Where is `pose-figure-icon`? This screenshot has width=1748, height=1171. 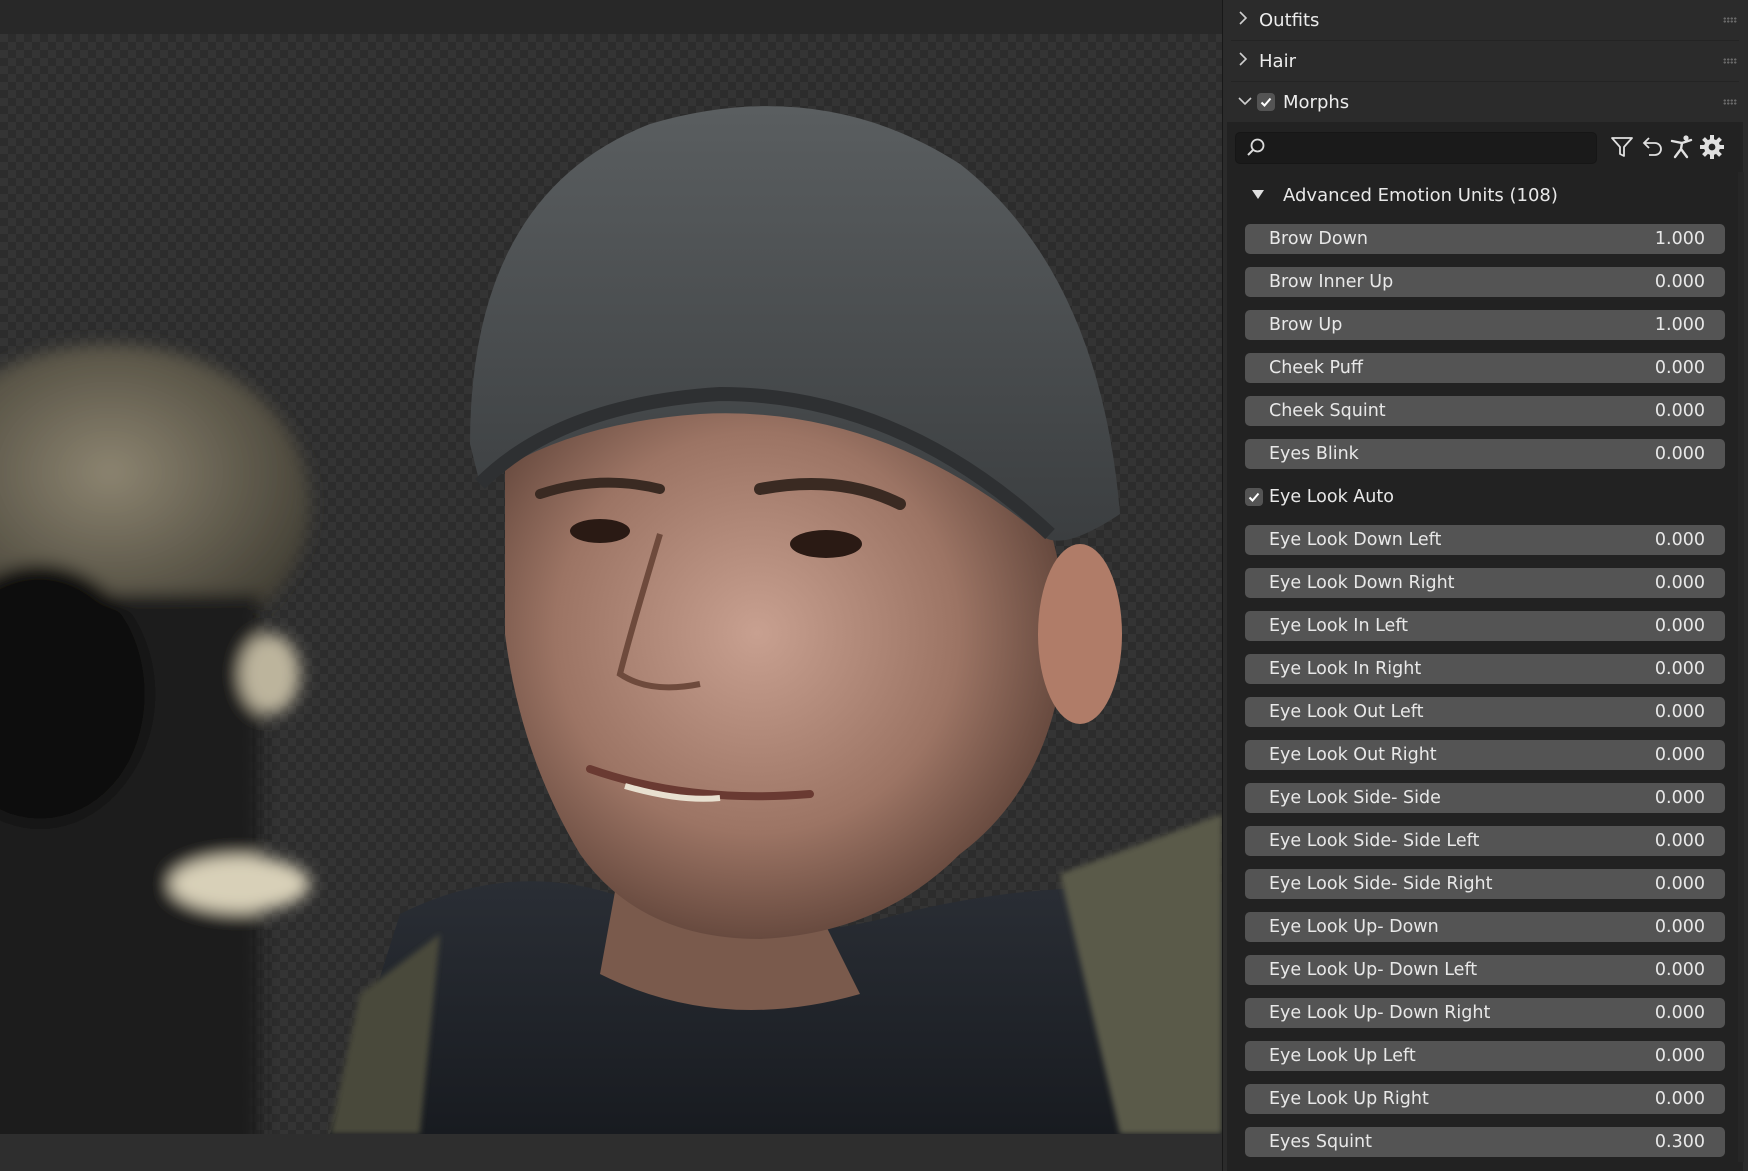
pose-figure-icon is located at coordinates (1682, 147).